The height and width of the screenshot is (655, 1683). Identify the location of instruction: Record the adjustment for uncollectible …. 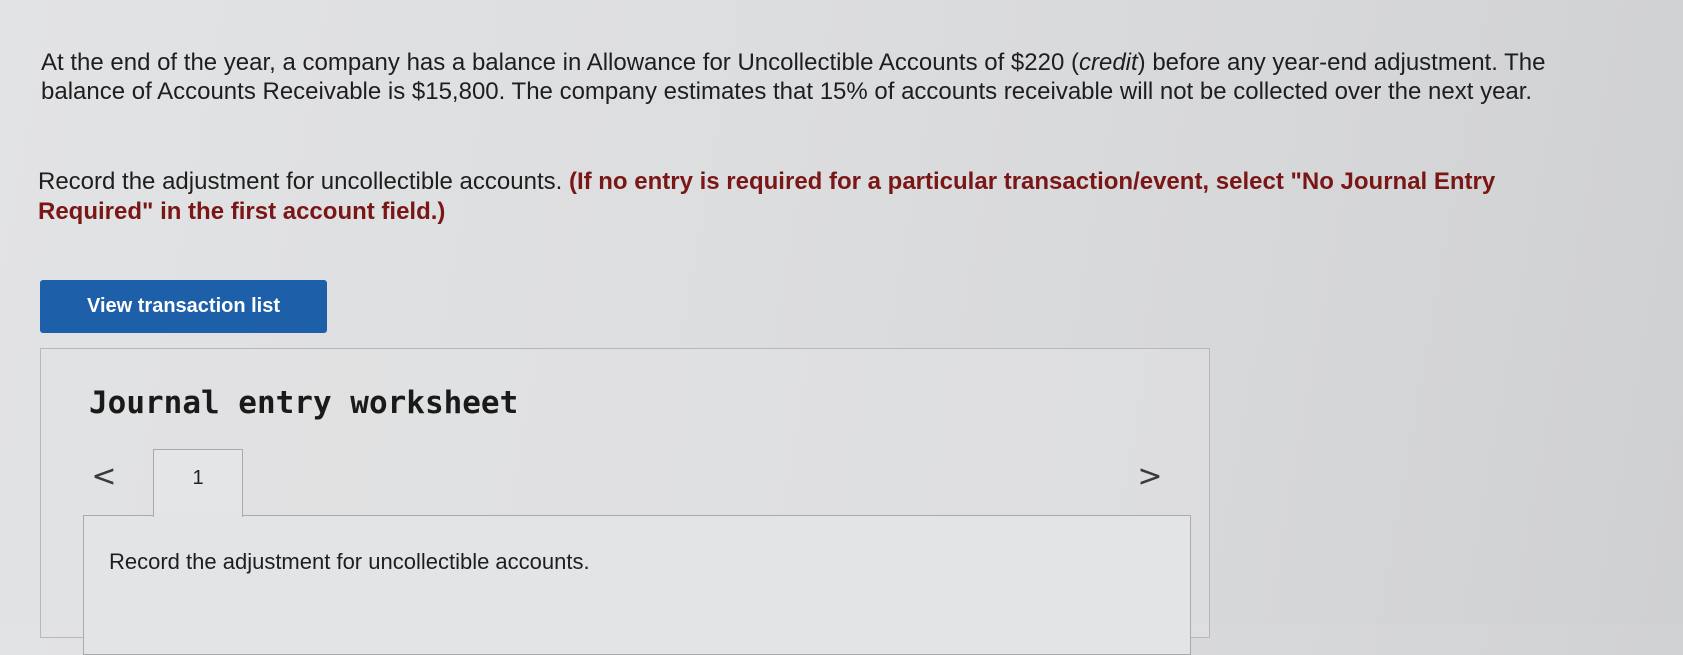
(818, 197).